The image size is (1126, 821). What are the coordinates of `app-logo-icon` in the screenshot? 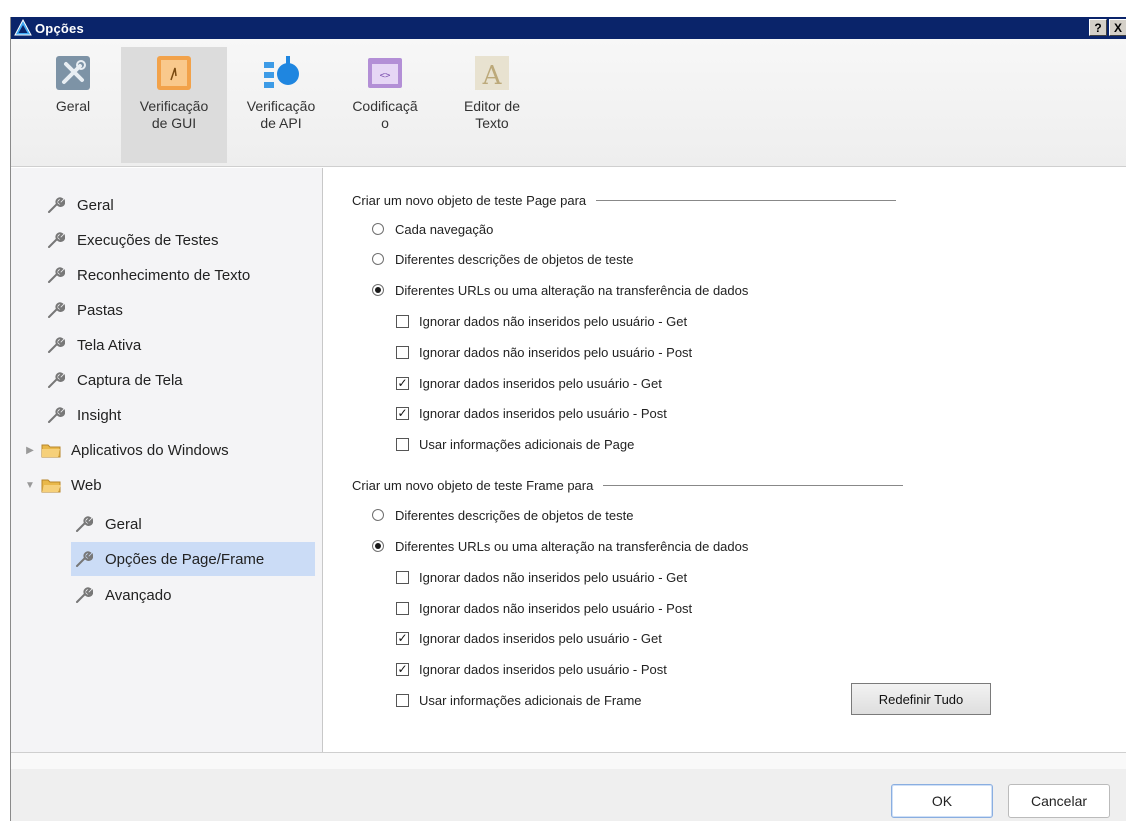 It's located at (23, 27).